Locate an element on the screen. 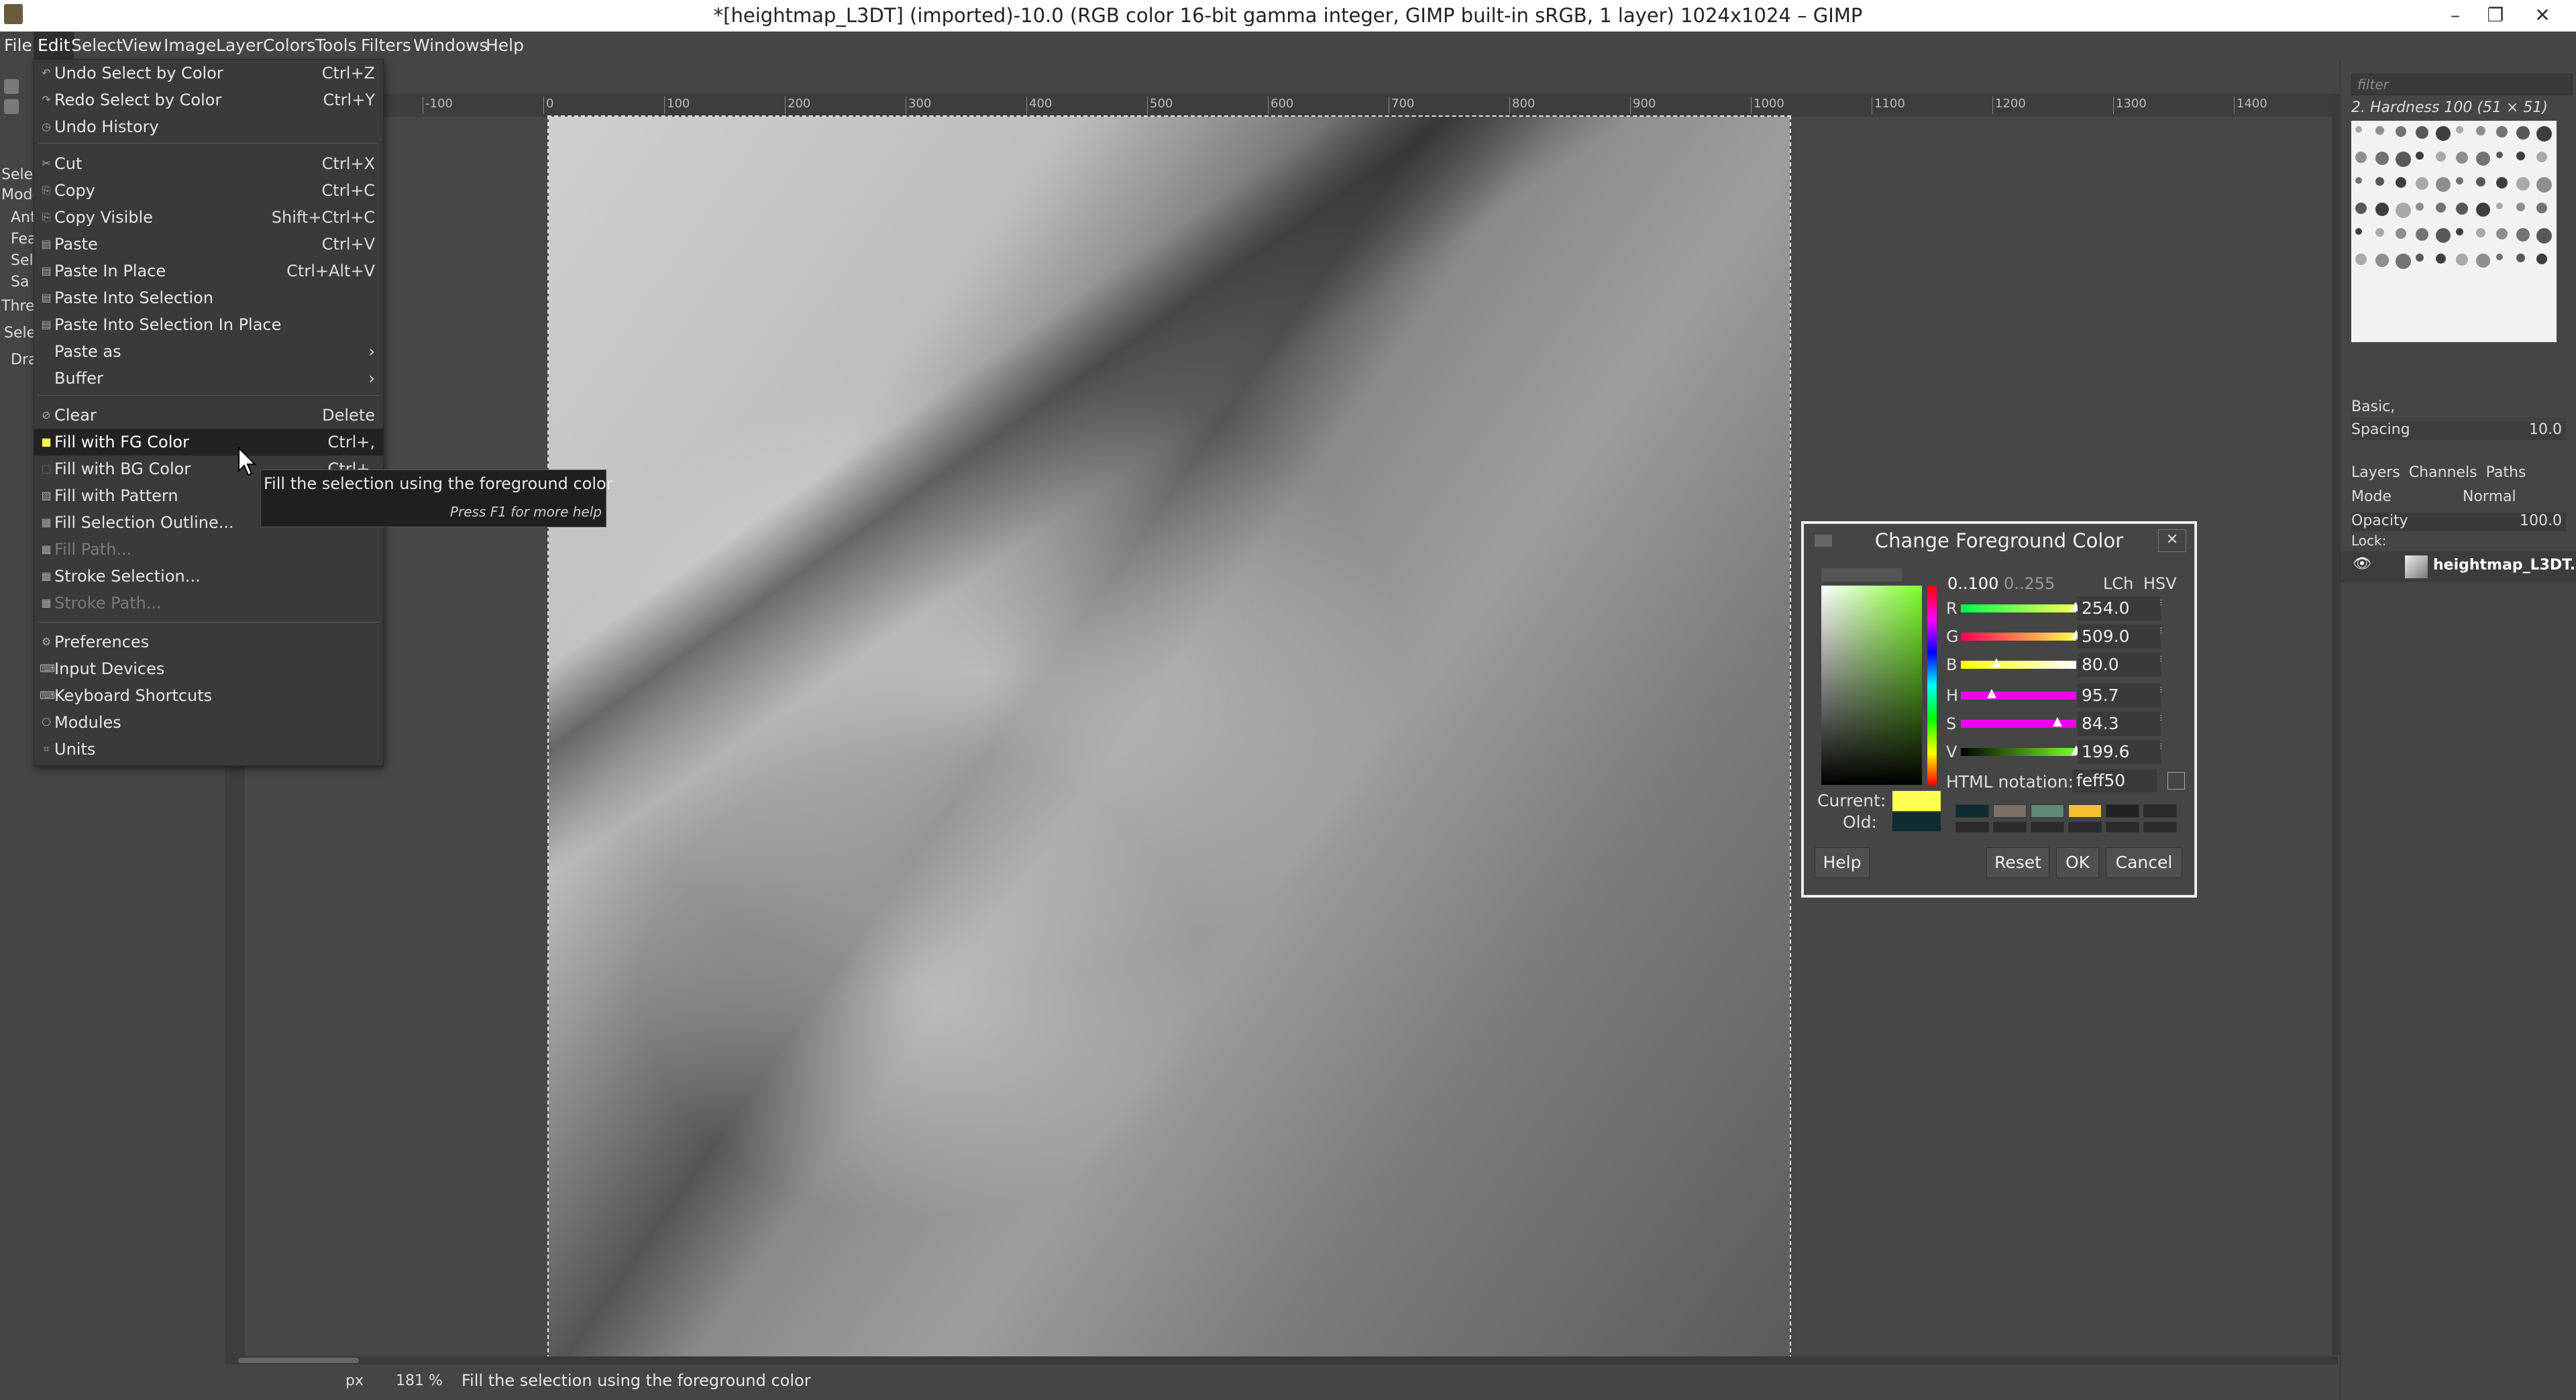 The image size is (2576, 1400). edit-menu-item-paste-as: Paste as › is located at coordinates (208, 351).